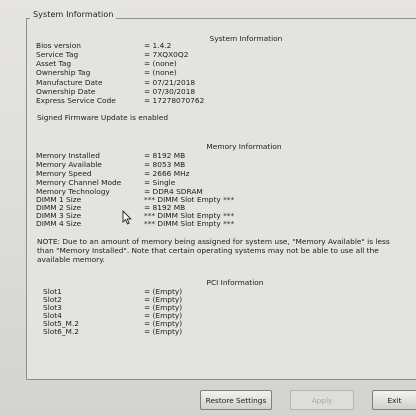  What do you see at coordinates (158, 45) in the screenshot?
I see `row-value: = 1.4.2` at bounding box center [158, 45].